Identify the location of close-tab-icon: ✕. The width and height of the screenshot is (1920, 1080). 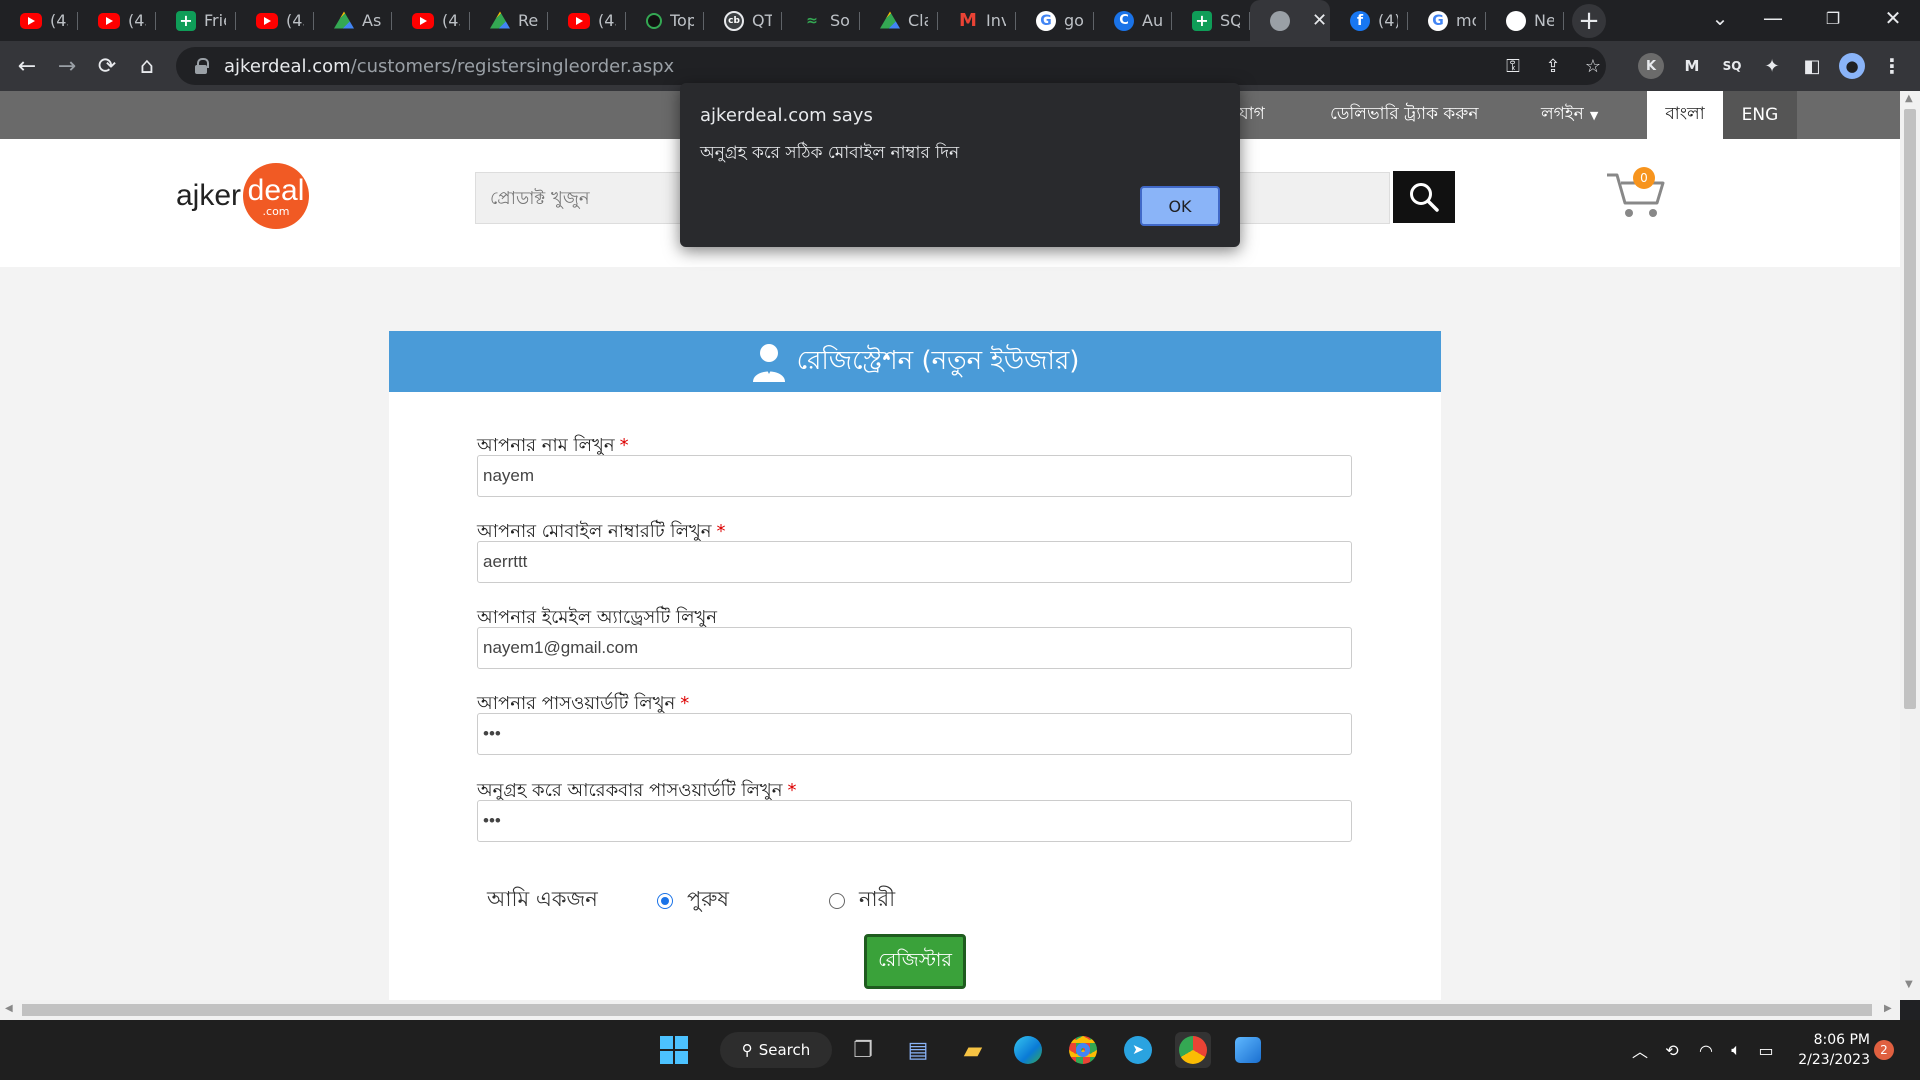
(1319, 20).